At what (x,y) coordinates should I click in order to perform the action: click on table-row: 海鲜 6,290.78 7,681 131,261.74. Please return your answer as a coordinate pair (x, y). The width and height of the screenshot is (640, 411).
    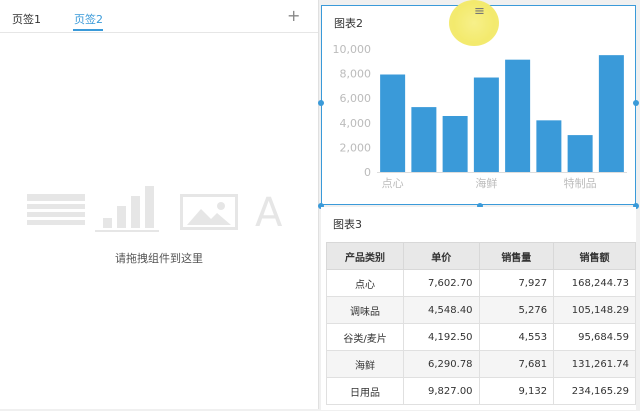
    Looking at the image, I should click on (480, 364).